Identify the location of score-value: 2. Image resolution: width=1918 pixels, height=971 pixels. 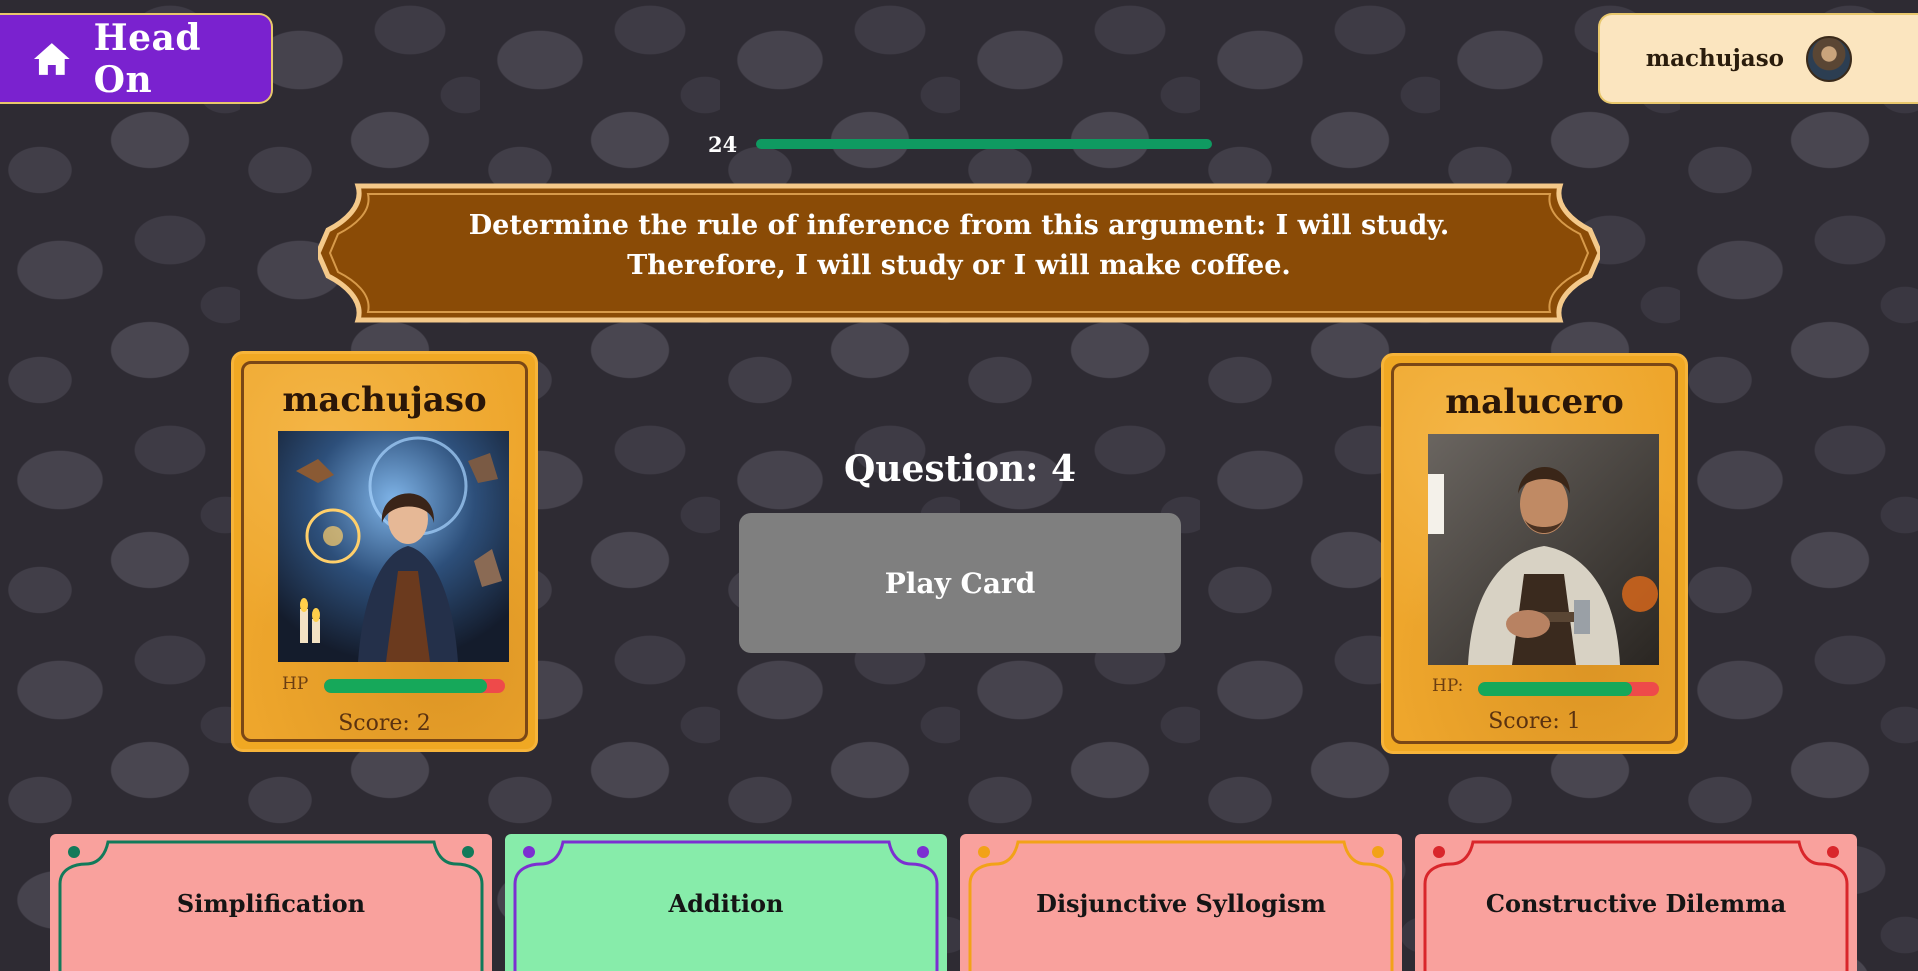
(423, 723).